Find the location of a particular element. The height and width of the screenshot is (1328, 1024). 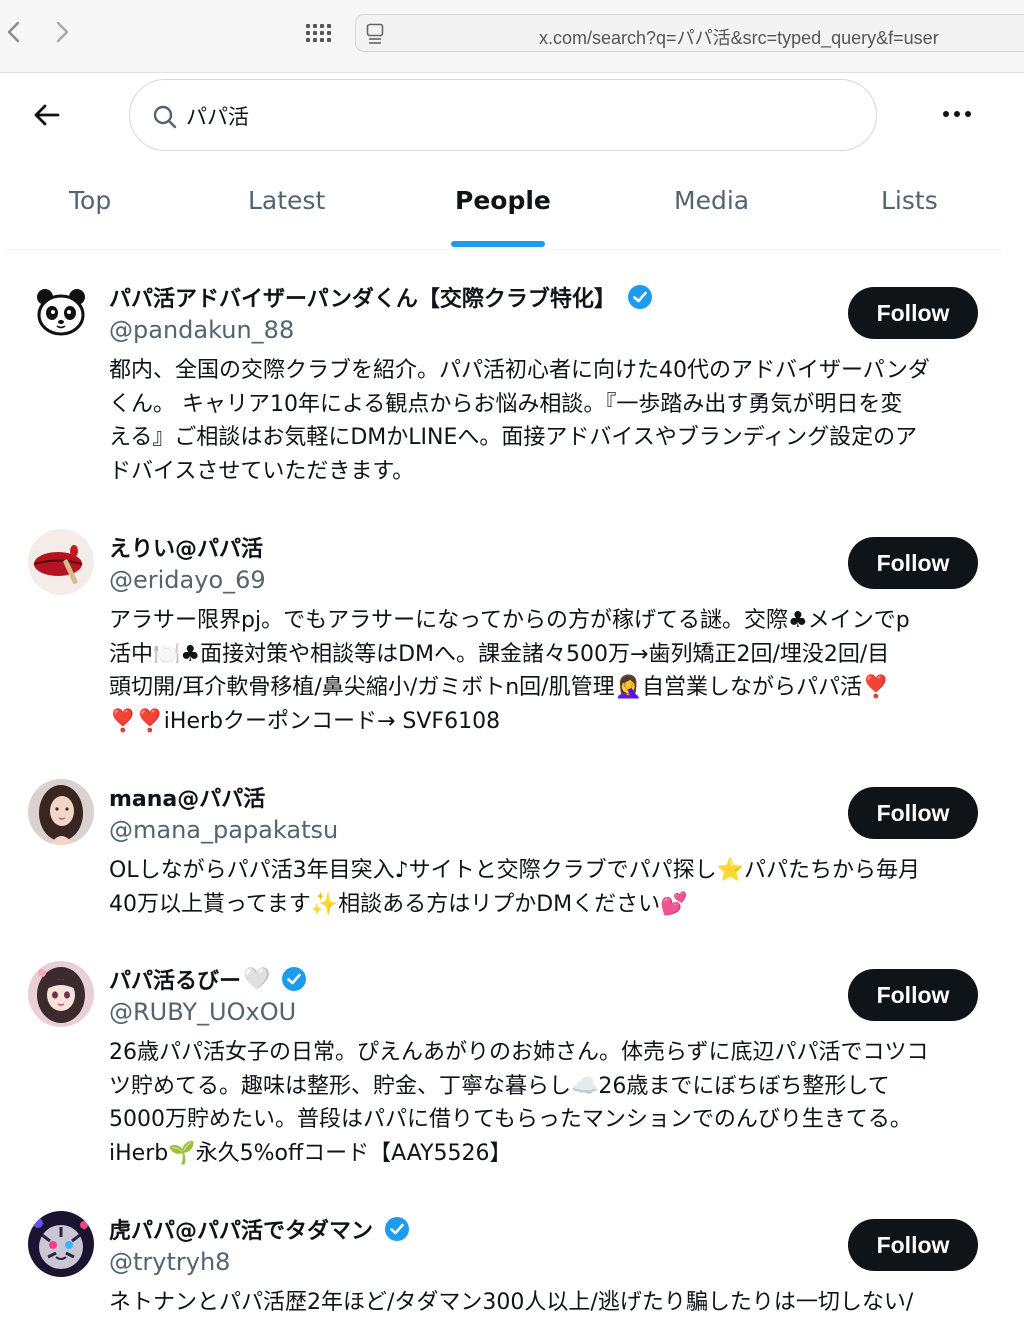

bio-line: アラサー限界pj。でもアラサーになってからの方が稼げてる謎。交際♣メインでp is located at coordinates (509, 620).